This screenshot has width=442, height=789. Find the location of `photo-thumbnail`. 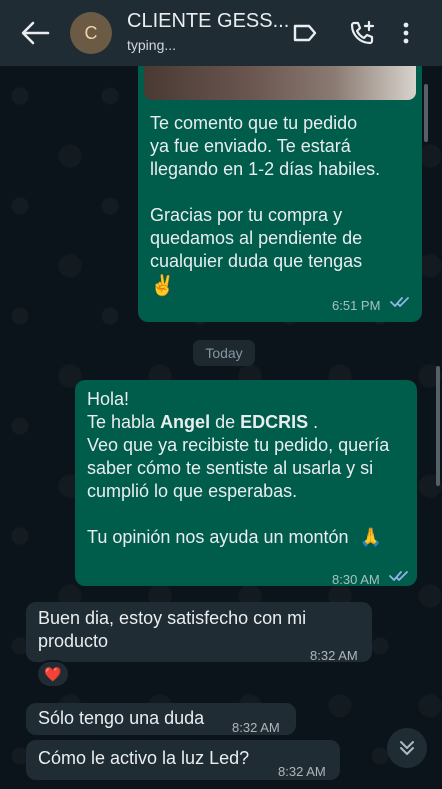

photo-thumbnail is located at coordinates (280, 83).